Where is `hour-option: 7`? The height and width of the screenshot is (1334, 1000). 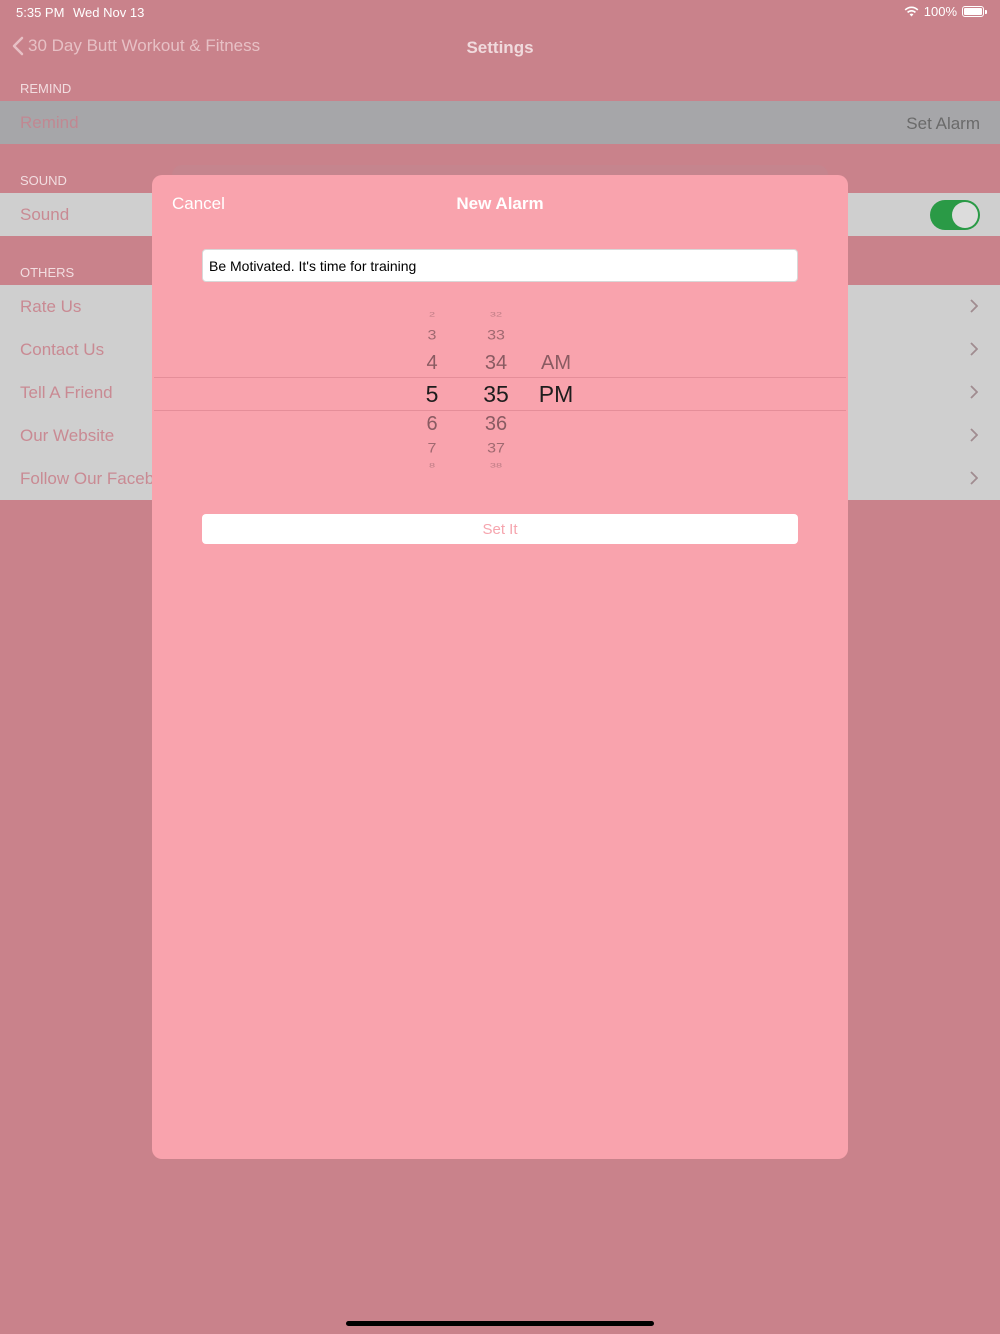 hour-option: 7 is located at coordinates (432, 448).